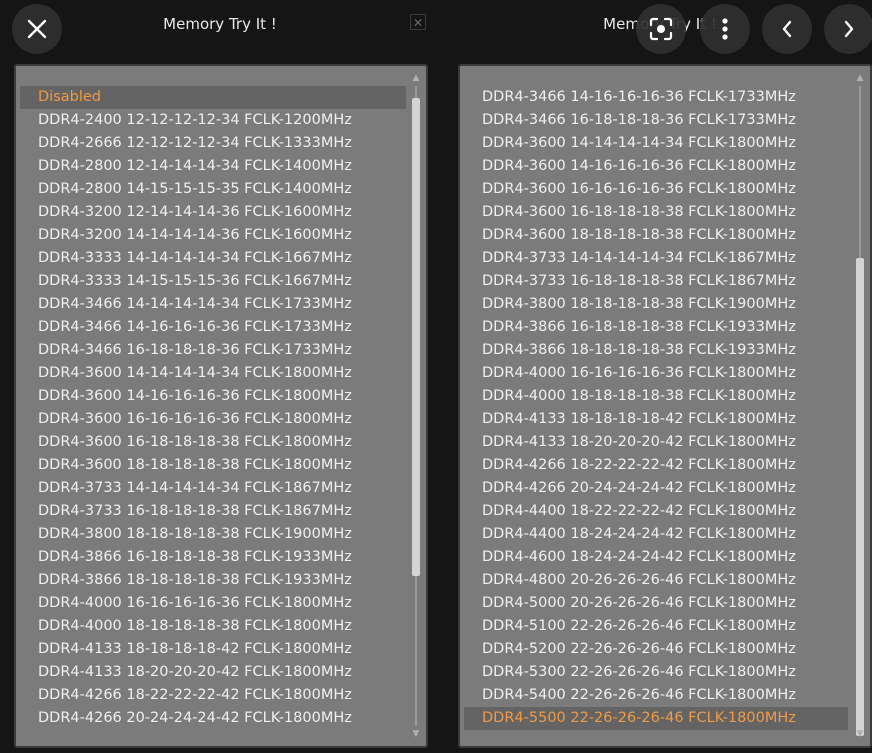  Describe the element at coordinates (213, 304) in the screenshot. I see `memory-profile-option: DDR4-3466 14-14-14-14-34 FCLK-1733MHz` at that location.